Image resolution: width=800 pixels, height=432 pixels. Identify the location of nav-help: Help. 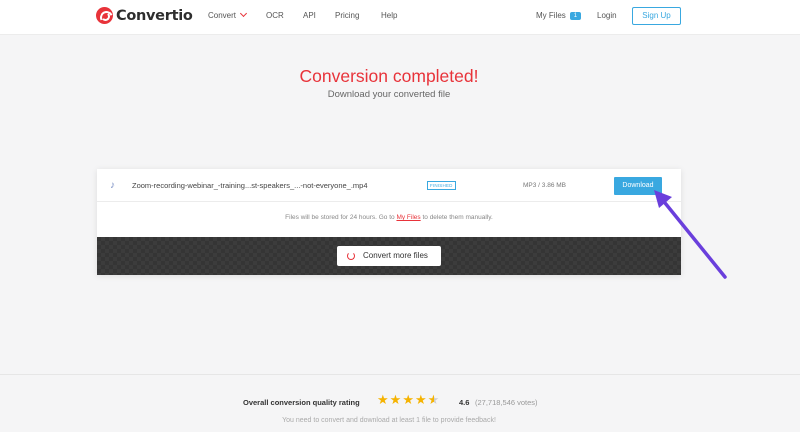
(389, 15).